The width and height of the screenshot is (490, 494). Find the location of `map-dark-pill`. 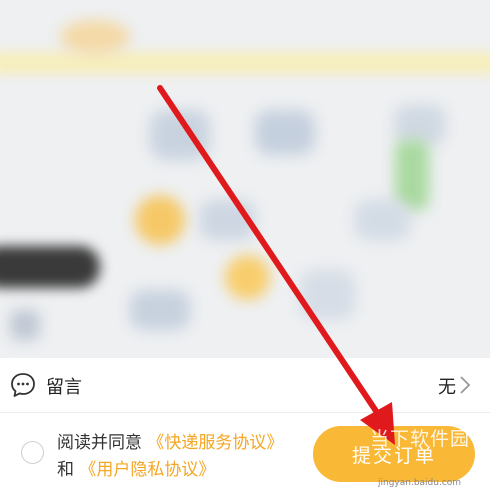

map-dark-pill is located at coordinates (50, 267).